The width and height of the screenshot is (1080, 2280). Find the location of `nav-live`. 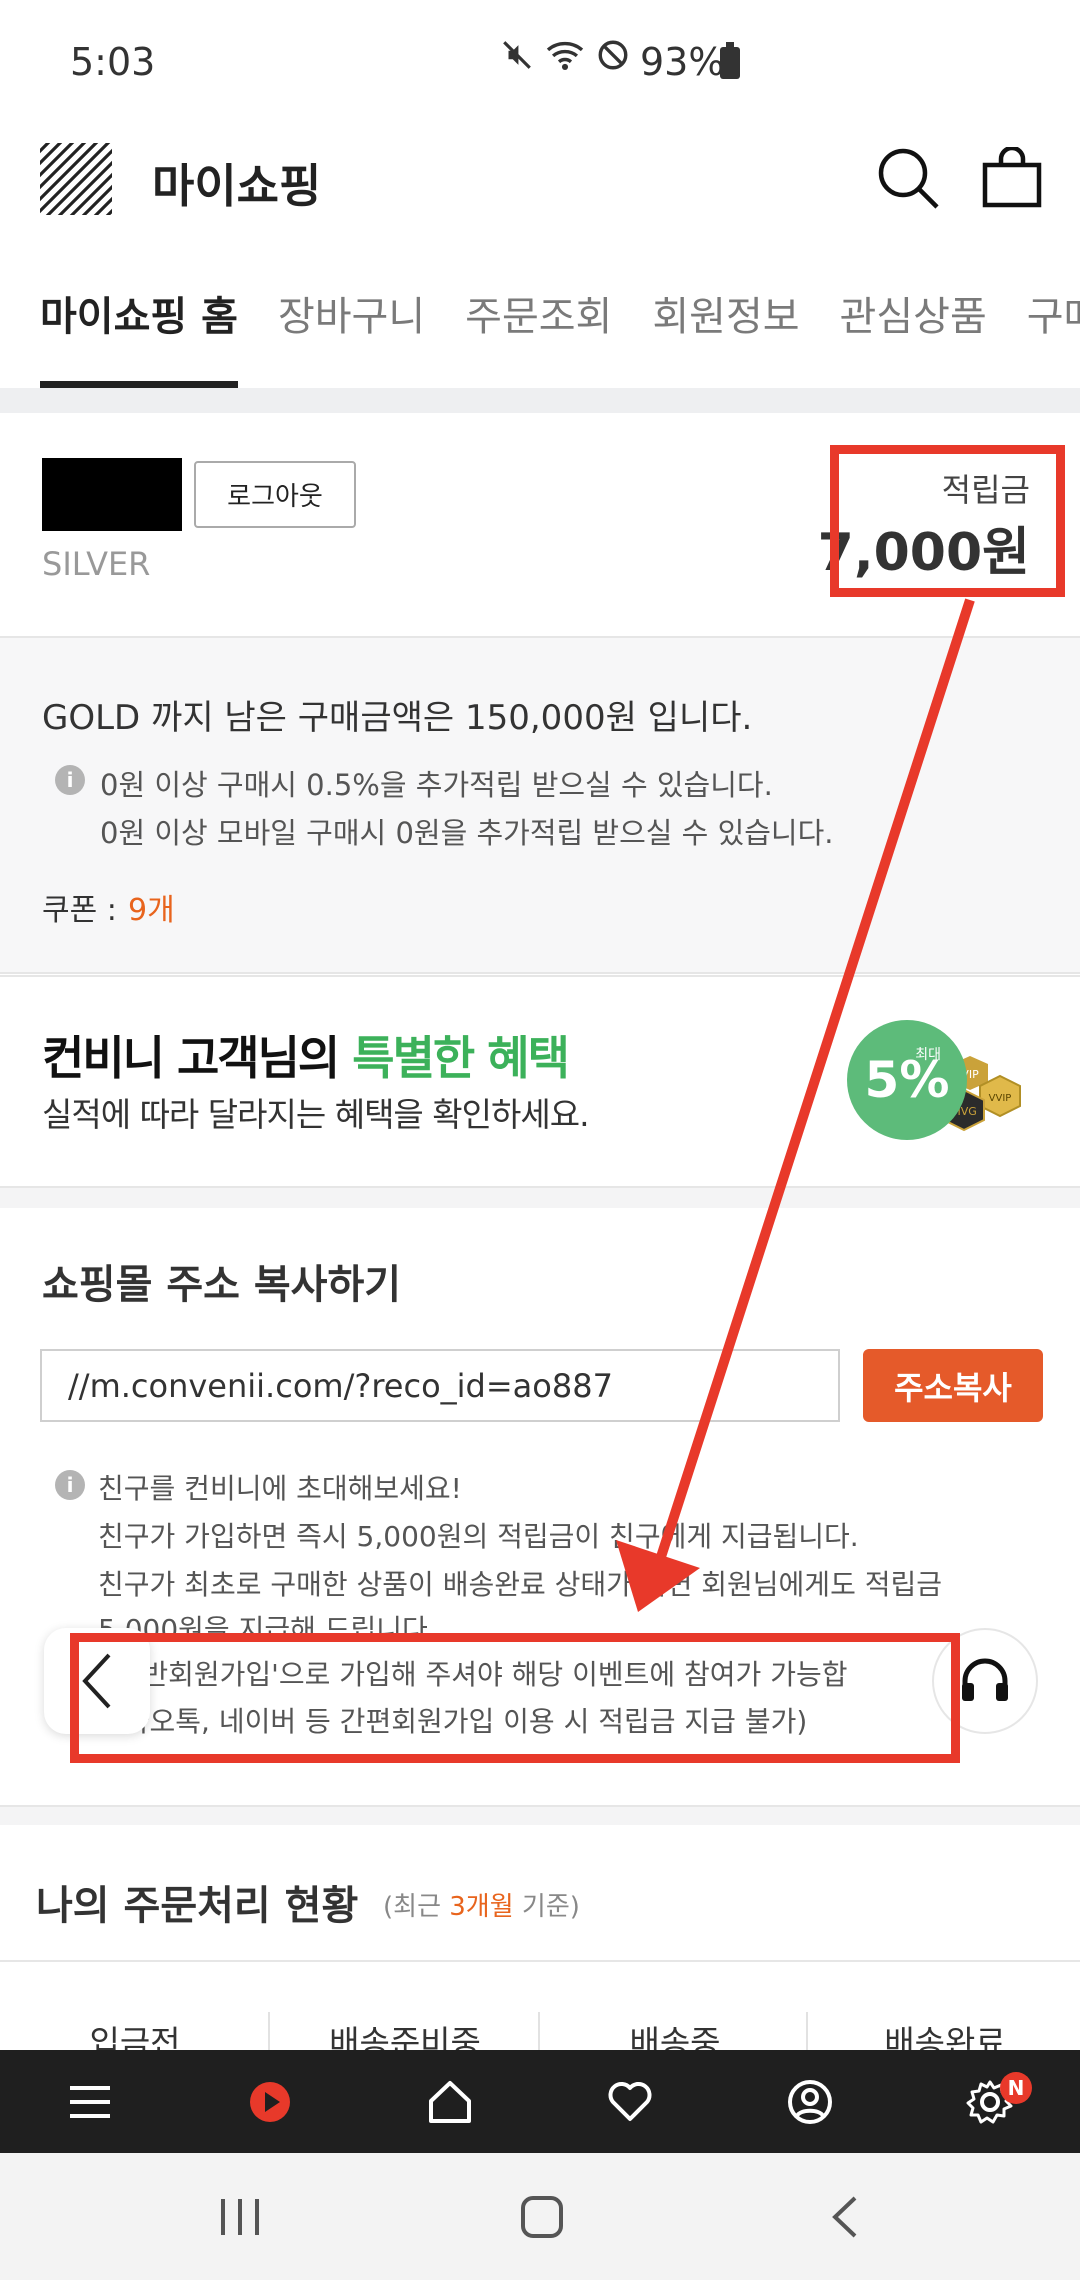

nav-live is located at coordinates (270, 2101).